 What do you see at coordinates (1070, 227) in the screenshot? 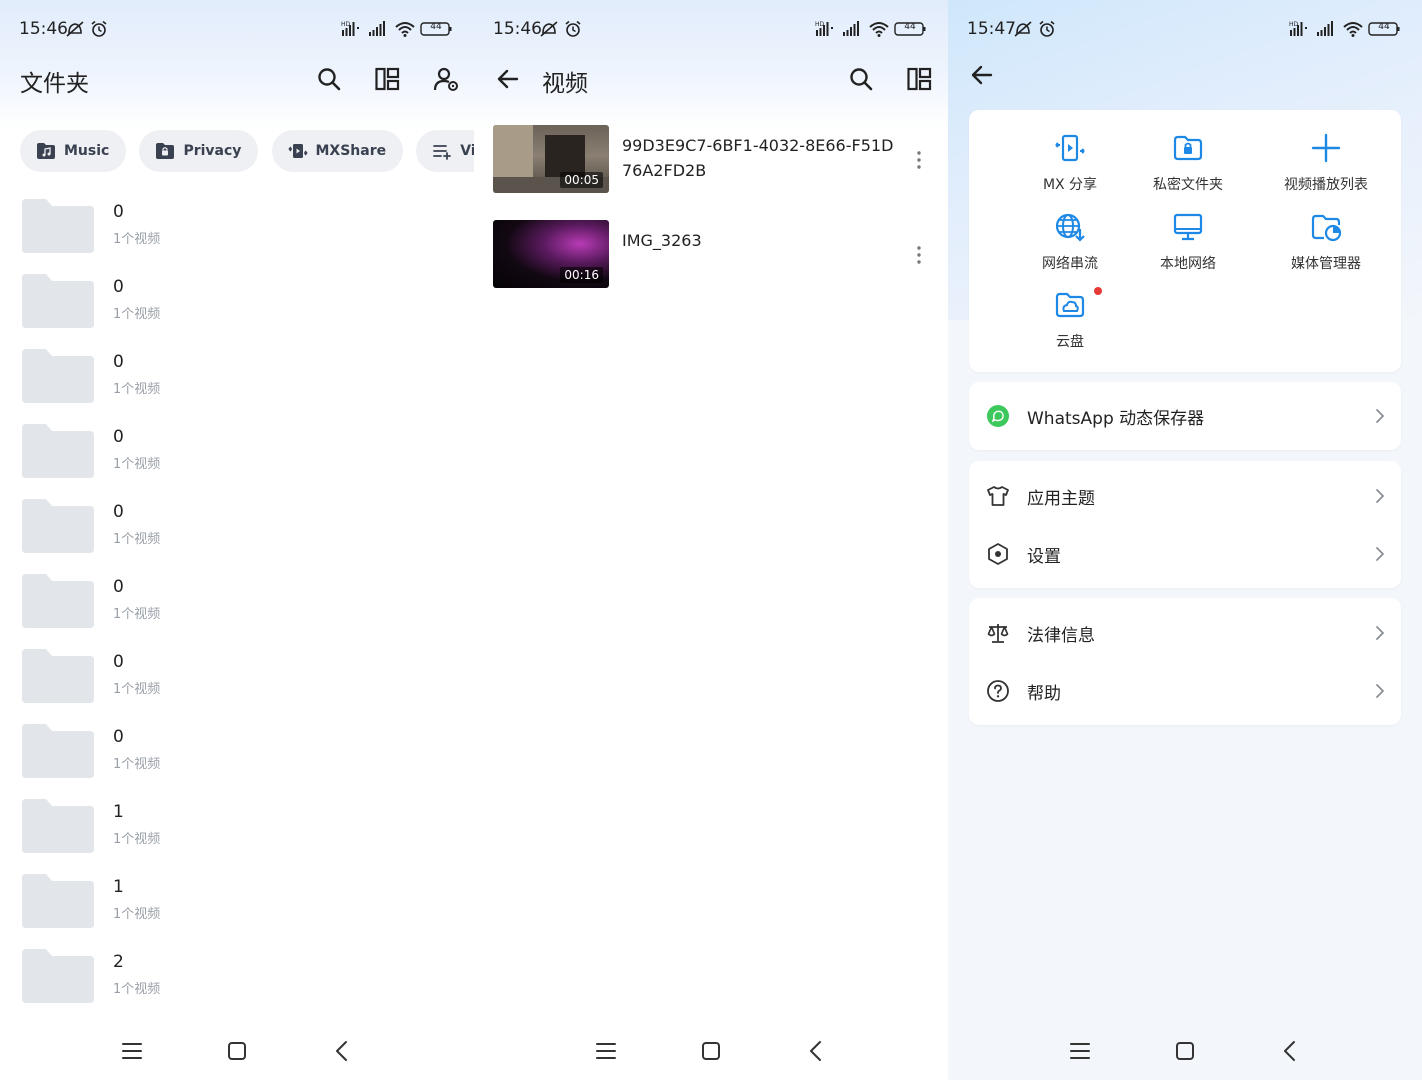
I see `network-stream-icon` at bounding box center [1070, 227].